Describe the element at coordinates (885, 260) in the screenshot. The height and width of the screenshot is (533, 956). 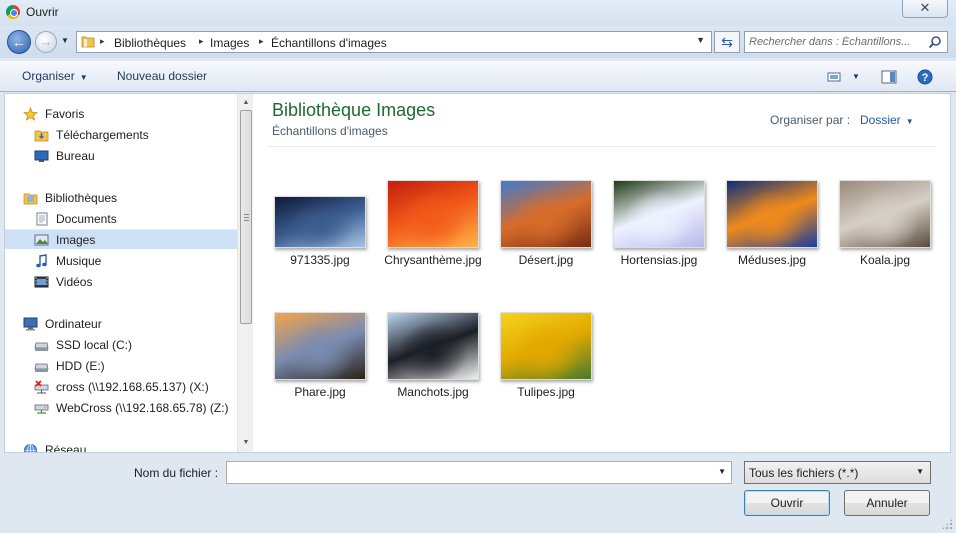
I see `file-name: Koala.jpg` at that location.